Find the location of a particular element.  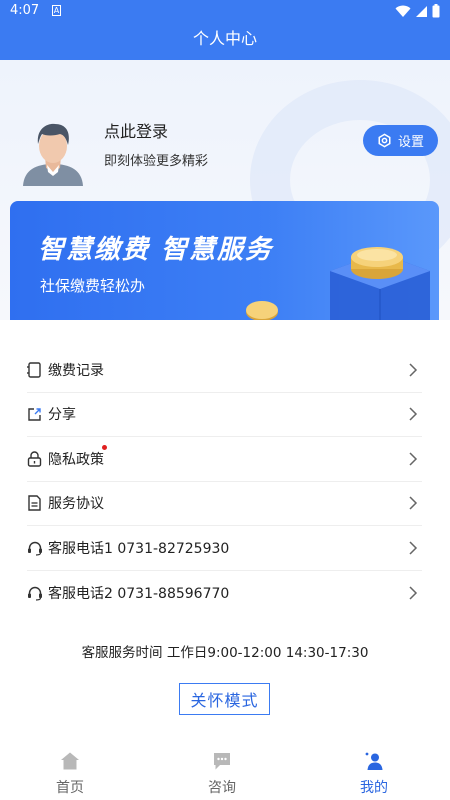

receipt-icon is located at coordinates (35, 370).